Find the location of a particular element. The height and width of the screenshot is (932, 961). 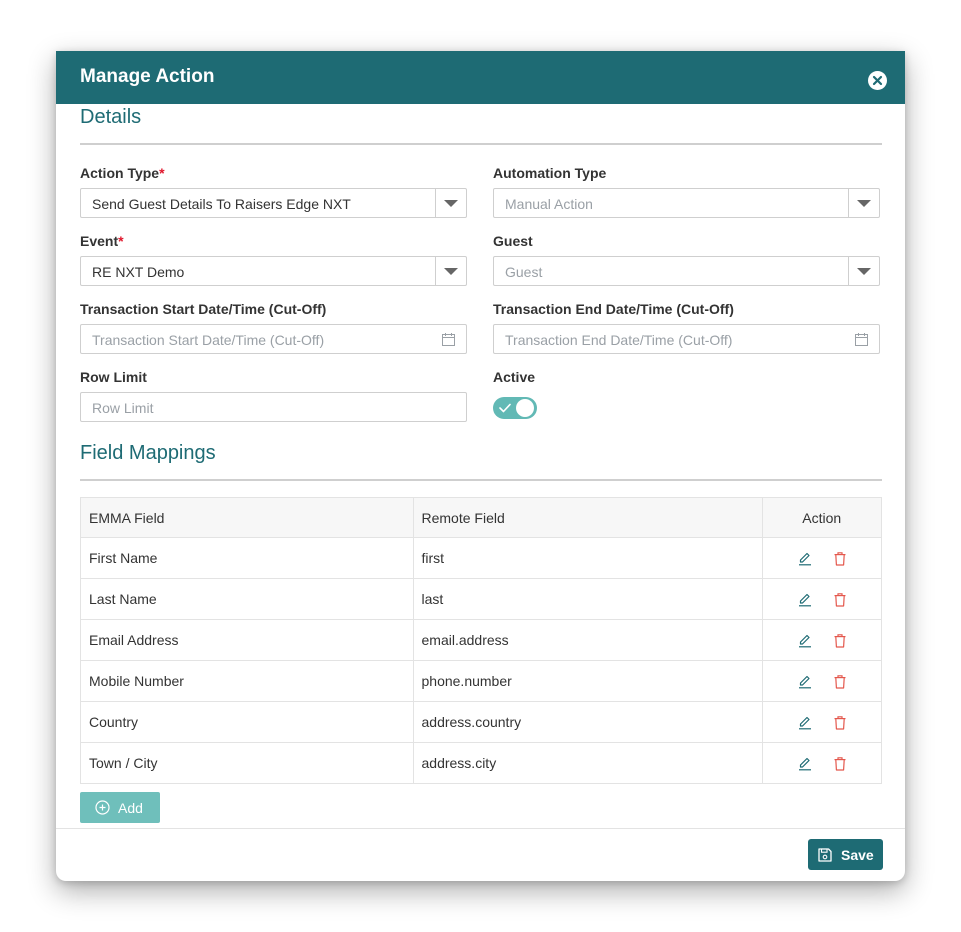

details-divider is located at coordinates (481, 144).